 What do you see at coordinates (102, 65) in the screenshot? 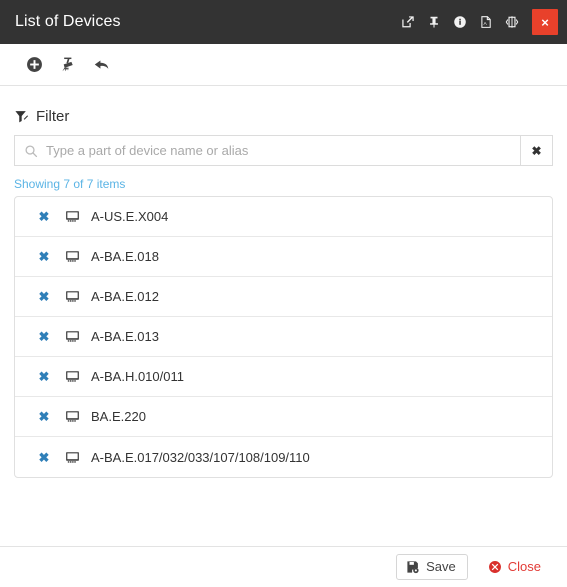
I see `undo-icon` at bounding box center [102, 65].